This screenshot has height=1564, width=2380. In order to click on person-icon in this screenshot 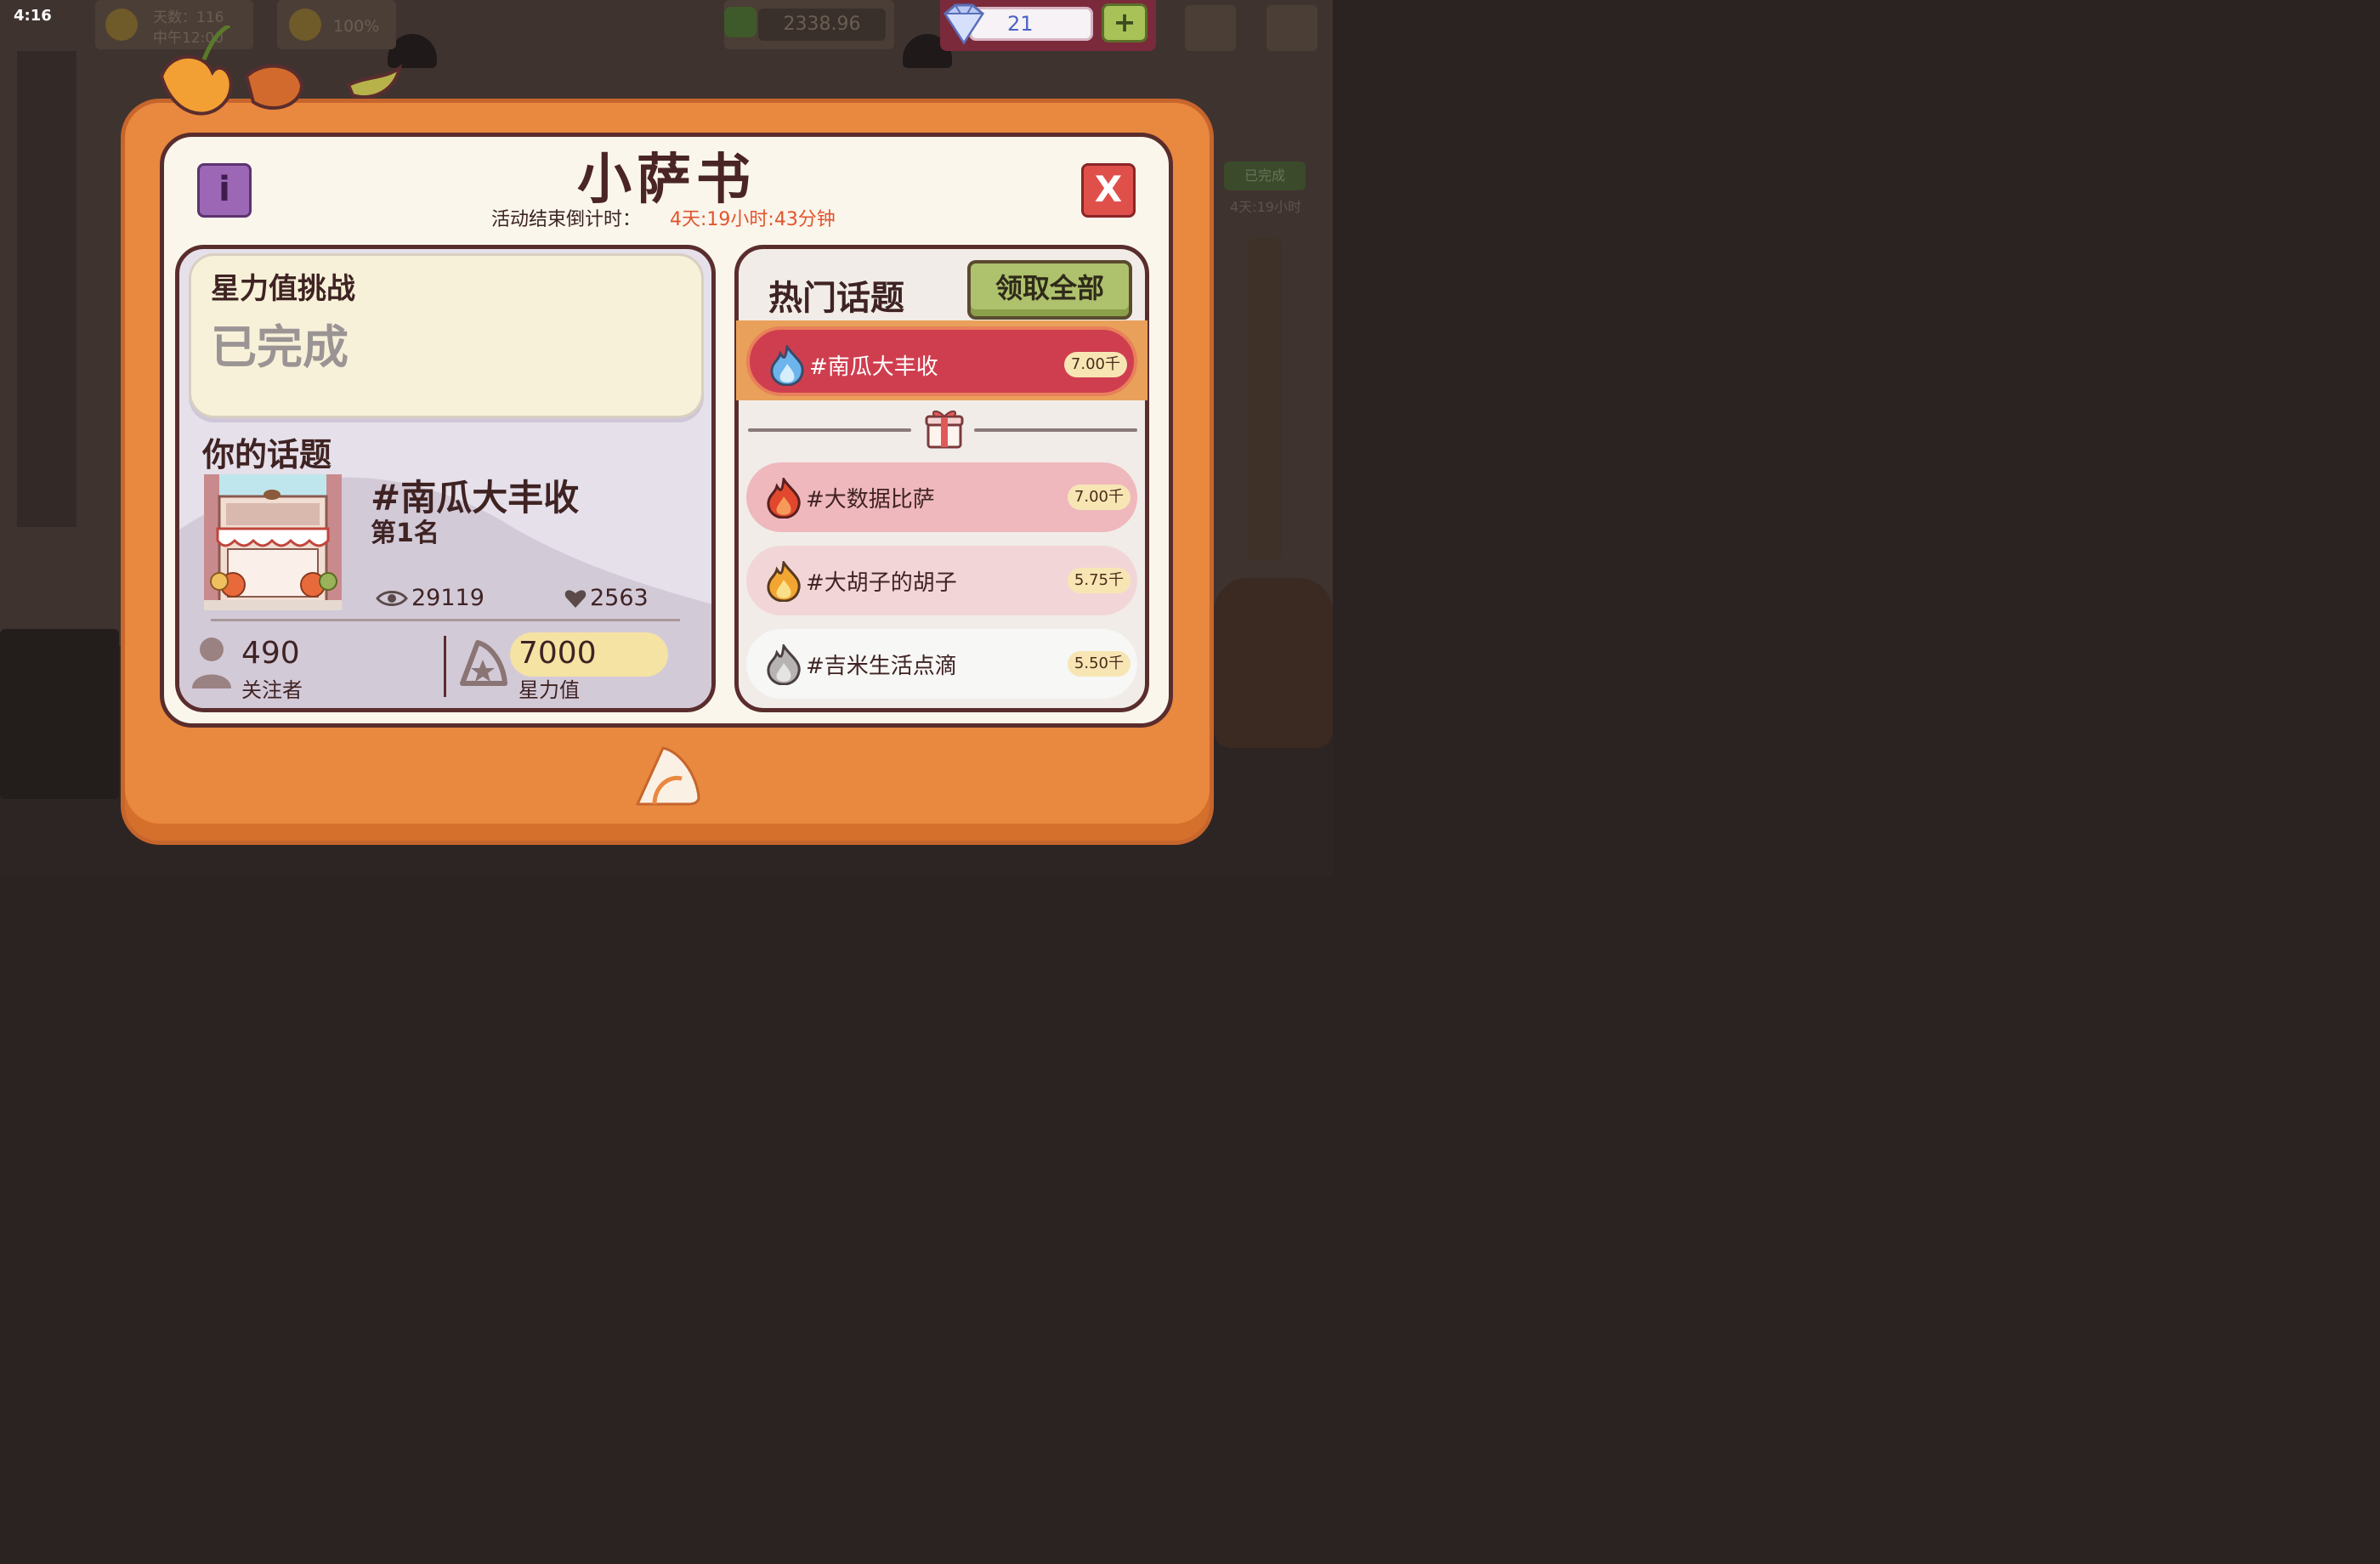, I will do `click(211, 663)`.